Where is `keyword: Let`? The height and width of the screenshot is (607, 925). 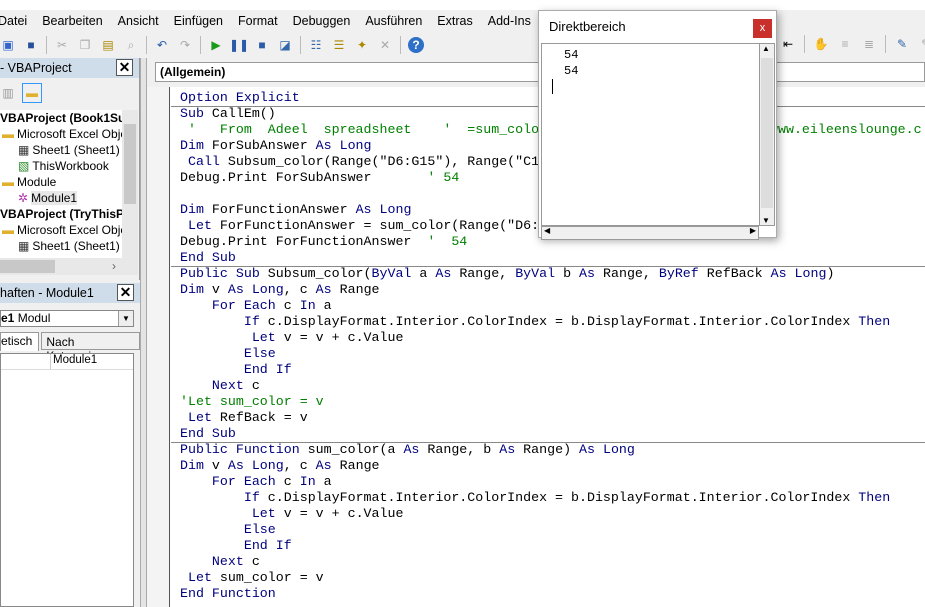
keyword: Let is located at coordinates (203, 417).